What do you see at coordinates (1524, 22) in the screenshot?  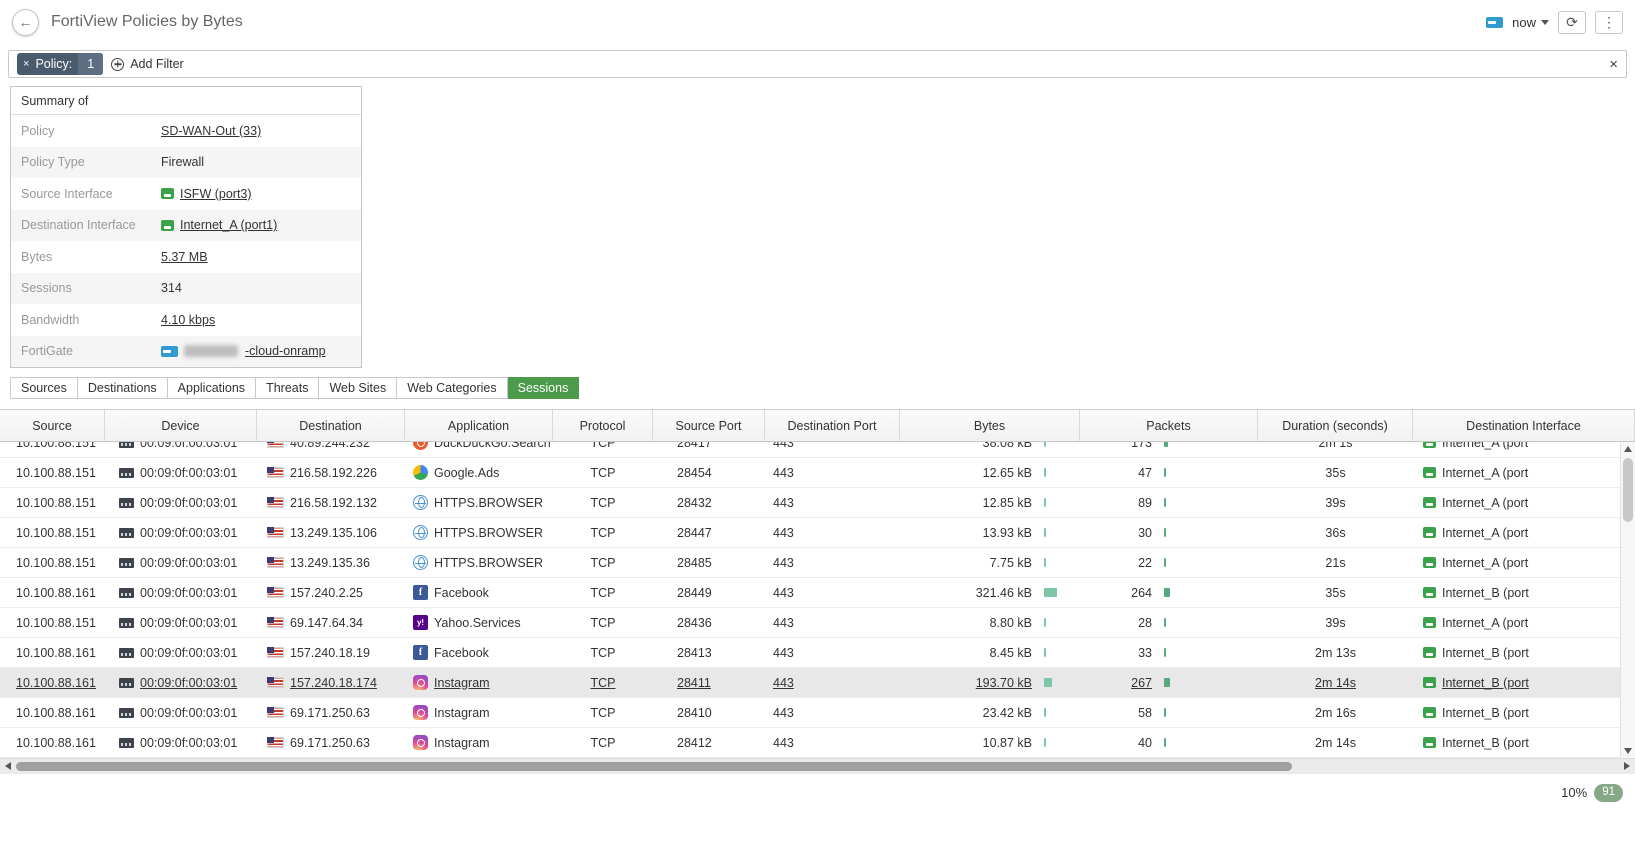 I see `time-range-label: now` at bounding box center [1524, 22].